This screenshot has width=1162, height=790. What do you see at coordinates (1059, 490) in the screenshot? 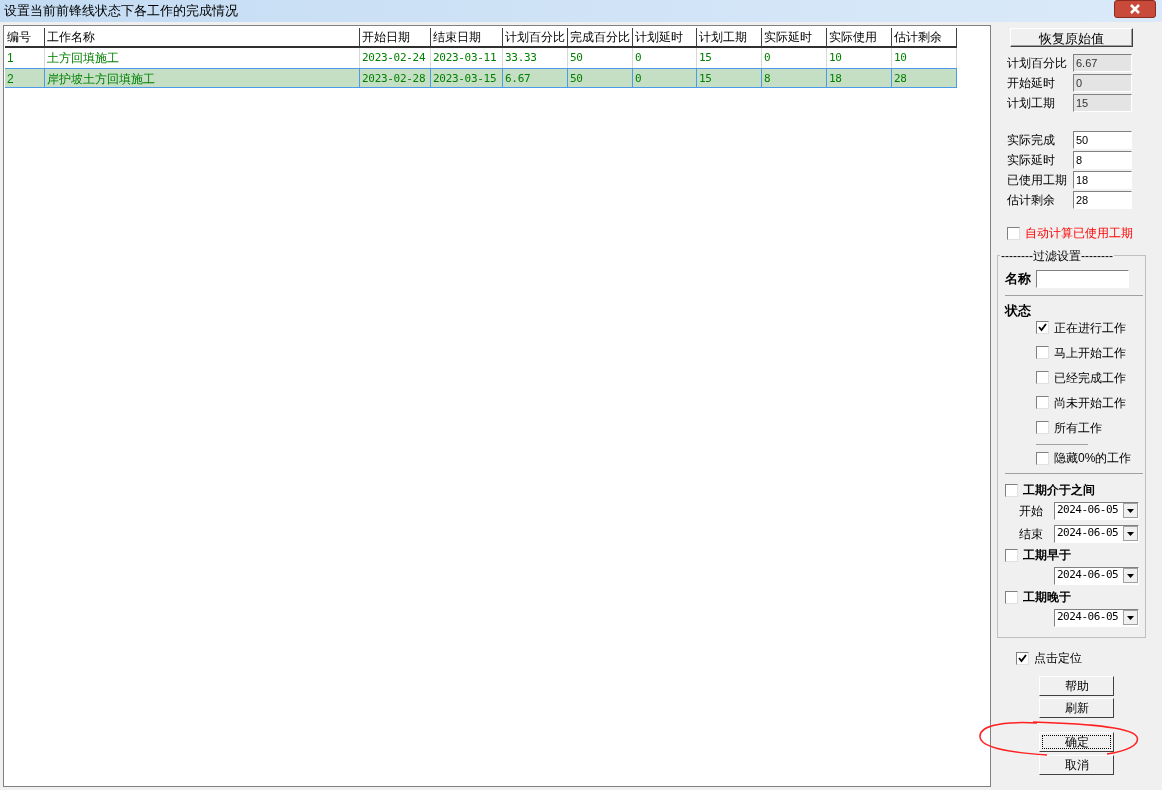
I see `date-filter-label: 工期介于之间` at bounding box center [1059, 490].